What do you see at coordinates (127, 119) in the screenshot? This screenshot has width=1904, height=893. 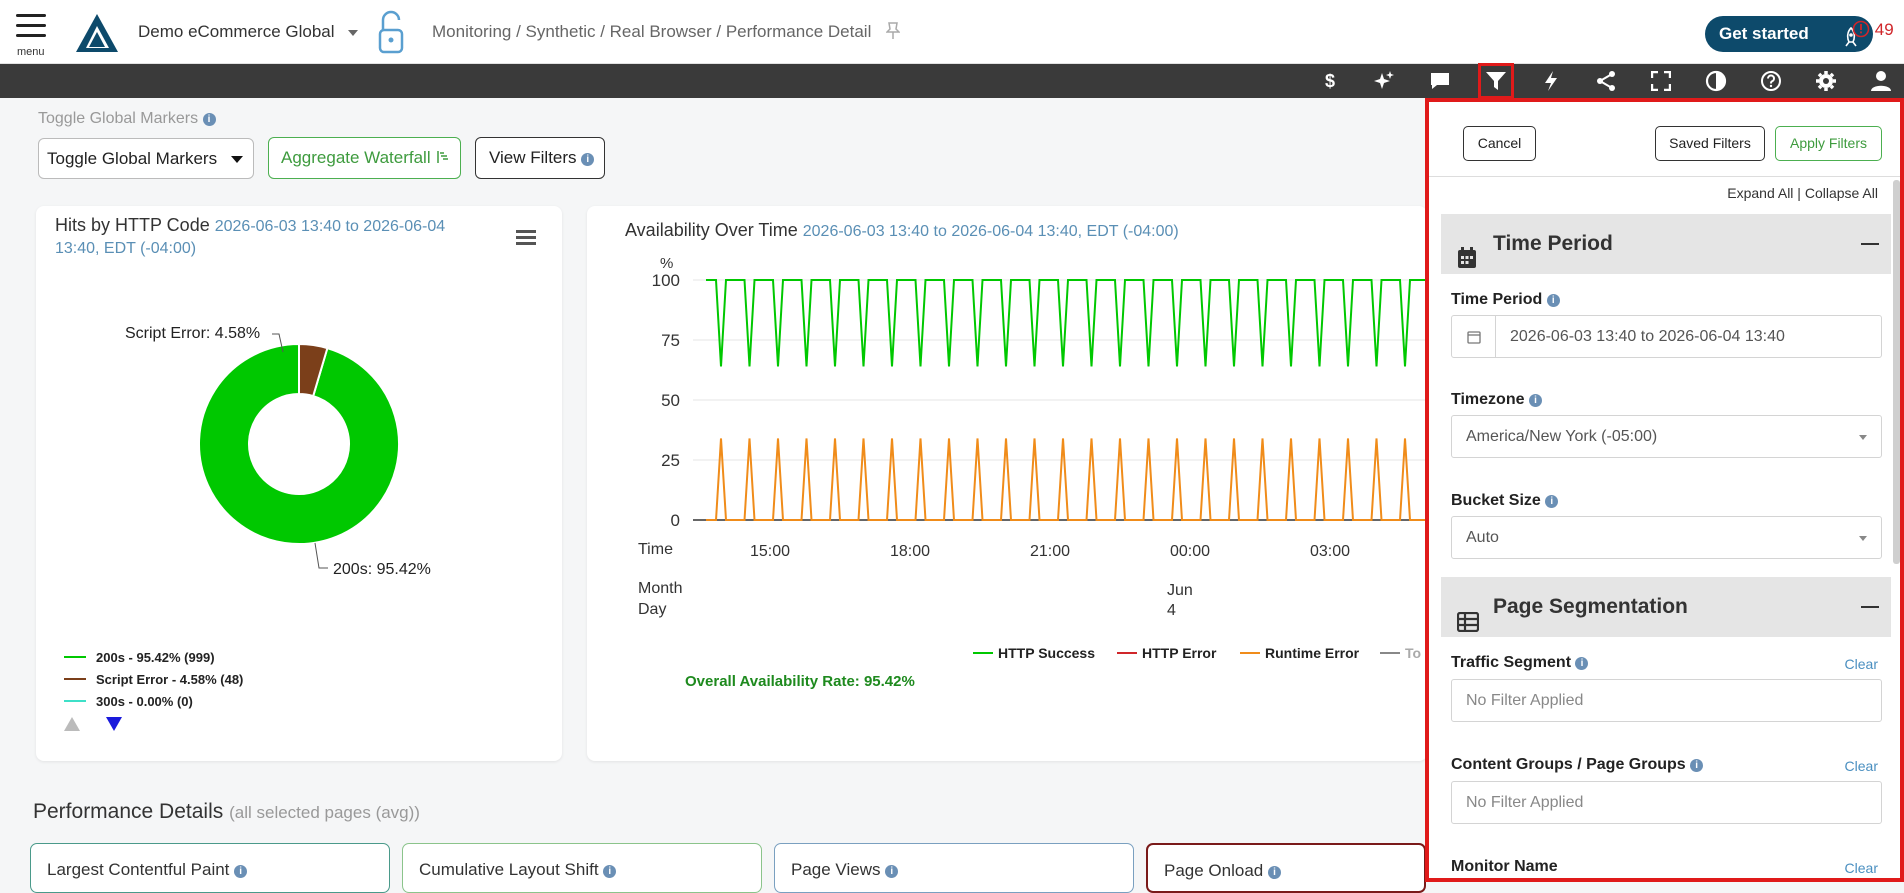 I see `global-markers-label: Toggle Global Markers i` at bounding box center [127, 119].